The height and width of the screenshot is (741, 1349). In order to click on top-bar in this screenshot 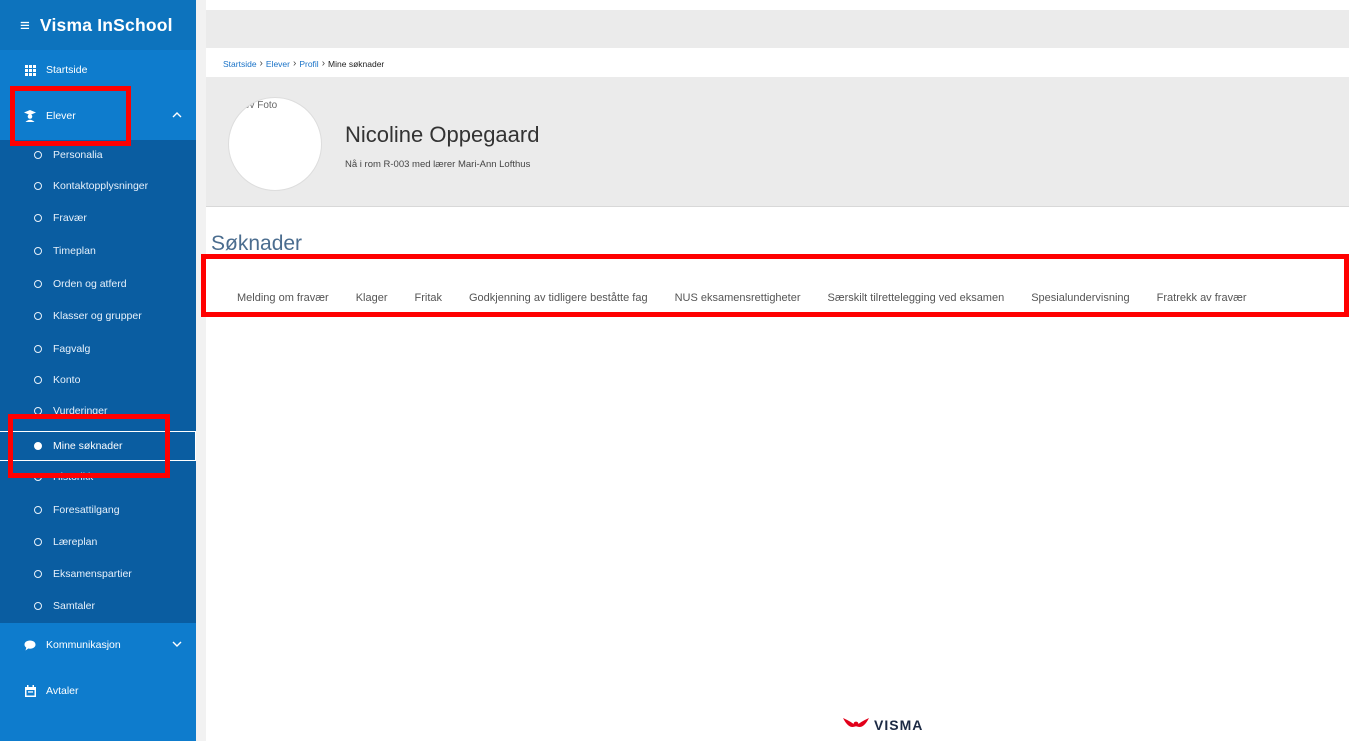, I will do `click(777, 29)`.